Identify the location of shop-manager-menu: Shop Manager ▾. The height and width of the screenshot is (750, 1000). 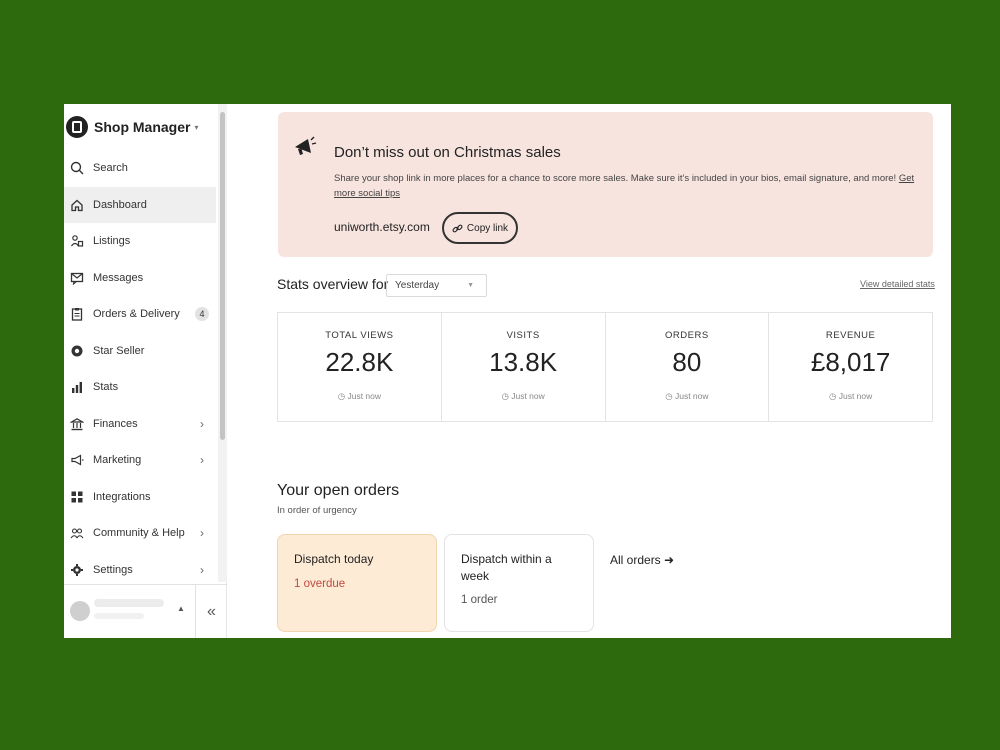
(132, 127).